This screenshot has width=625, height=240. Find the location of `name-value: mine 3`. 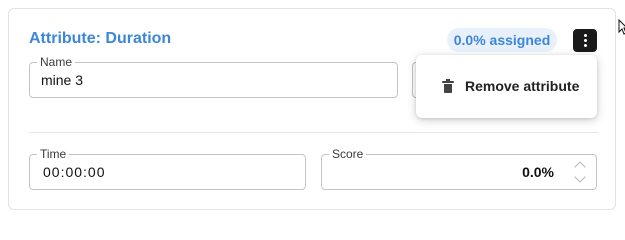

name-value: mine 3 is located at coordinates (62, 80).